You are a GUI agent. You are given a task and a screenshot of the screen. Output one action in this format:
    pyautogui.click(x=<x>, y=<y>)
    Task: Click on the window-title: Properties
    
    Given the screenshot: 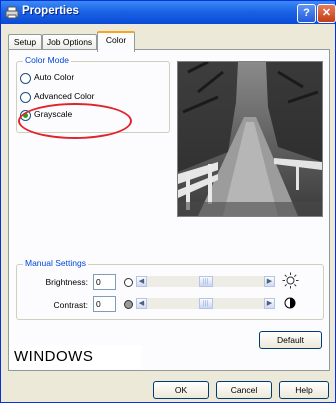 What is the action you would take?
    pyautogui.click(x=50, y=11)
    